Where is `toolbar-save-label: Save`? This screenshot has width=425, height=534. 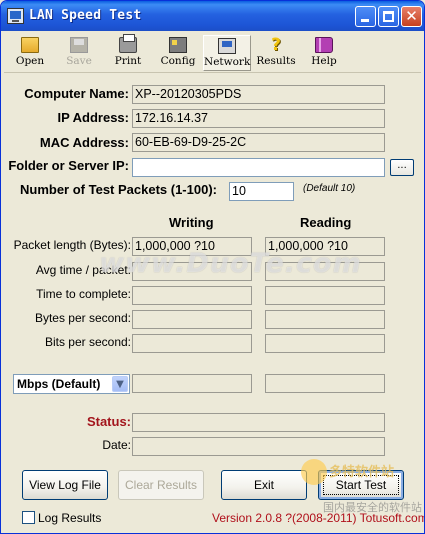
toolbar-save-label: Save is located at coordinates (79, 61).